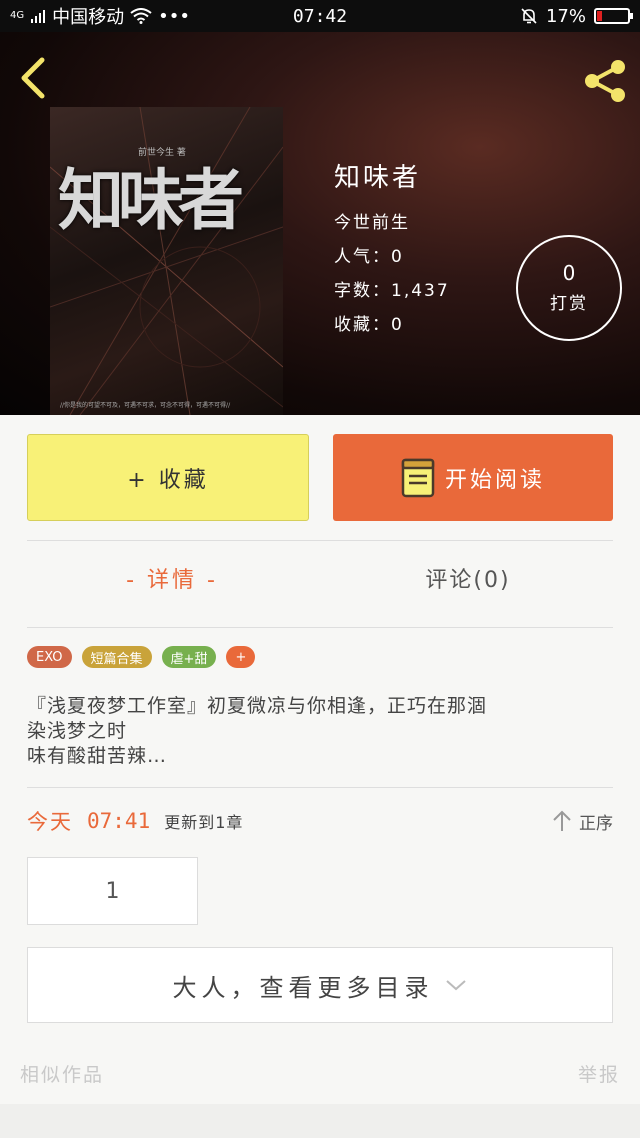 The width and height of the screenshot is (640, 1138). I want to click on similar-works-link: 相似作品, so click(62, 1073).